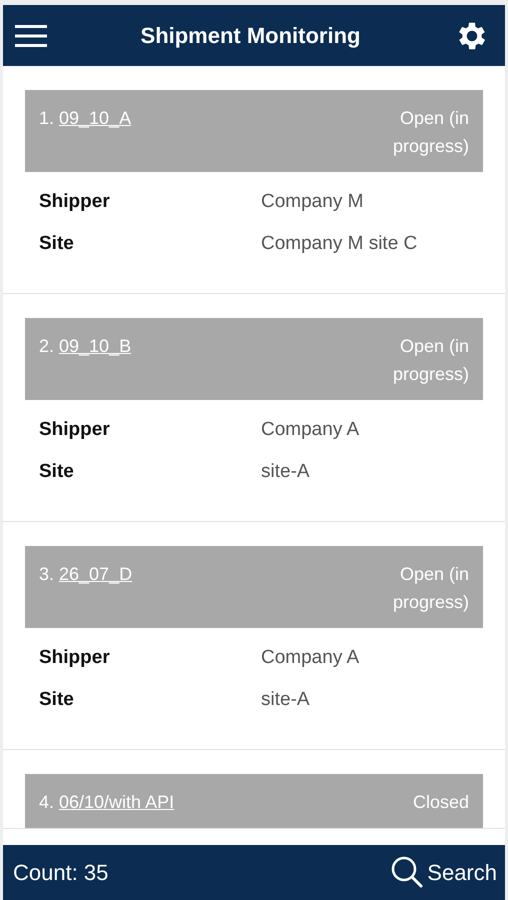 This screenshot has height=900, width=508. What do you see at coordinates (254, 801) in the screenshot?
I see `shipment-header: 4. 06/10/with API Closed` at bounding box center [254, 801].